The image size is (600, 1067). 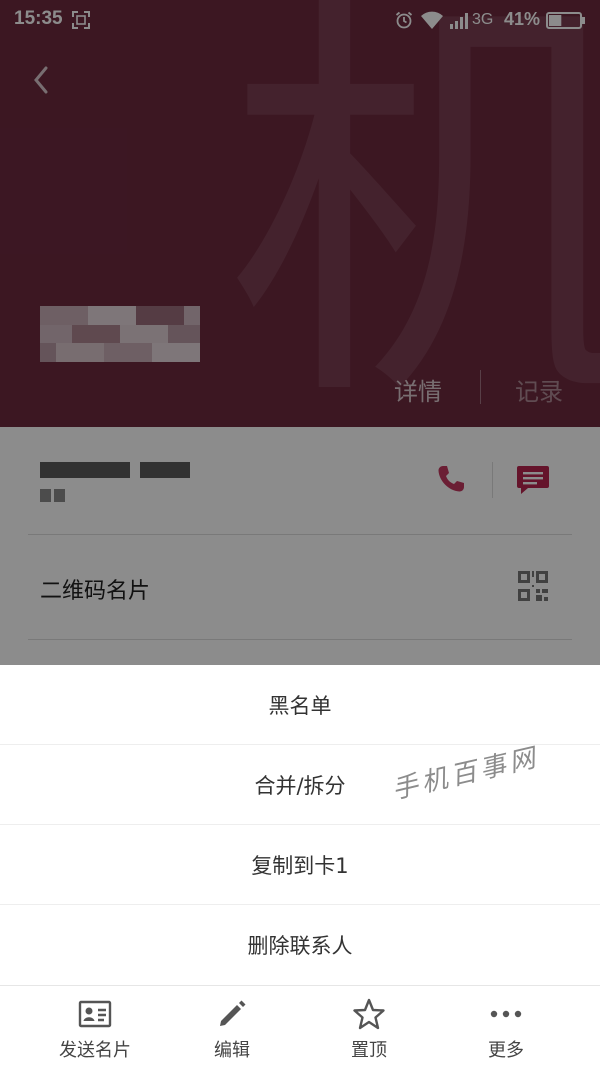 What do you see at coordinates (300, 945) in the screenshot?
I see `action-delete-contact: 删除联系人` at bounding box center [300, 945].